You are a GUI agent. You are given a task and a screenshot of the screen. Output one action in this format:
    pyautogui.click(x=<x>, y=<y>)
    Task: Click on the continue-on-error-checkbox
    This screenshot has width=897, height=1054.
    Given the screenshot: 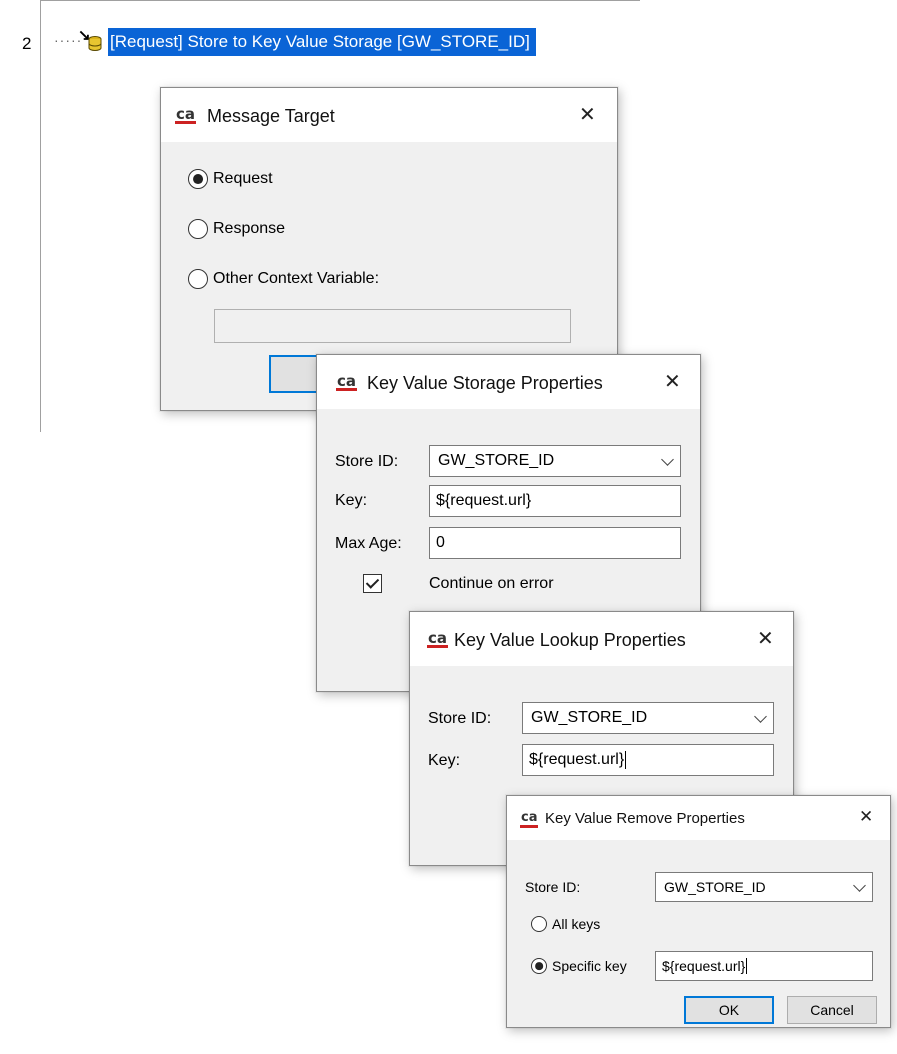 What is the action you would take?
    pyautogui.click(x=372, y=583)
    